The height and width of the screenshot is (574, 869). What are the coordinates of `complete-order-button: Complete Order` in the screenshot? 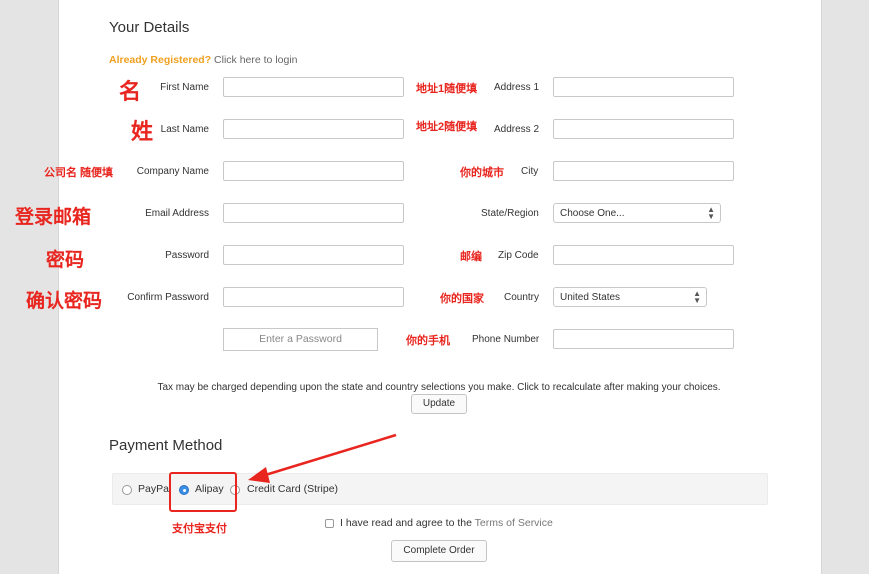 It's located at (439, 551).